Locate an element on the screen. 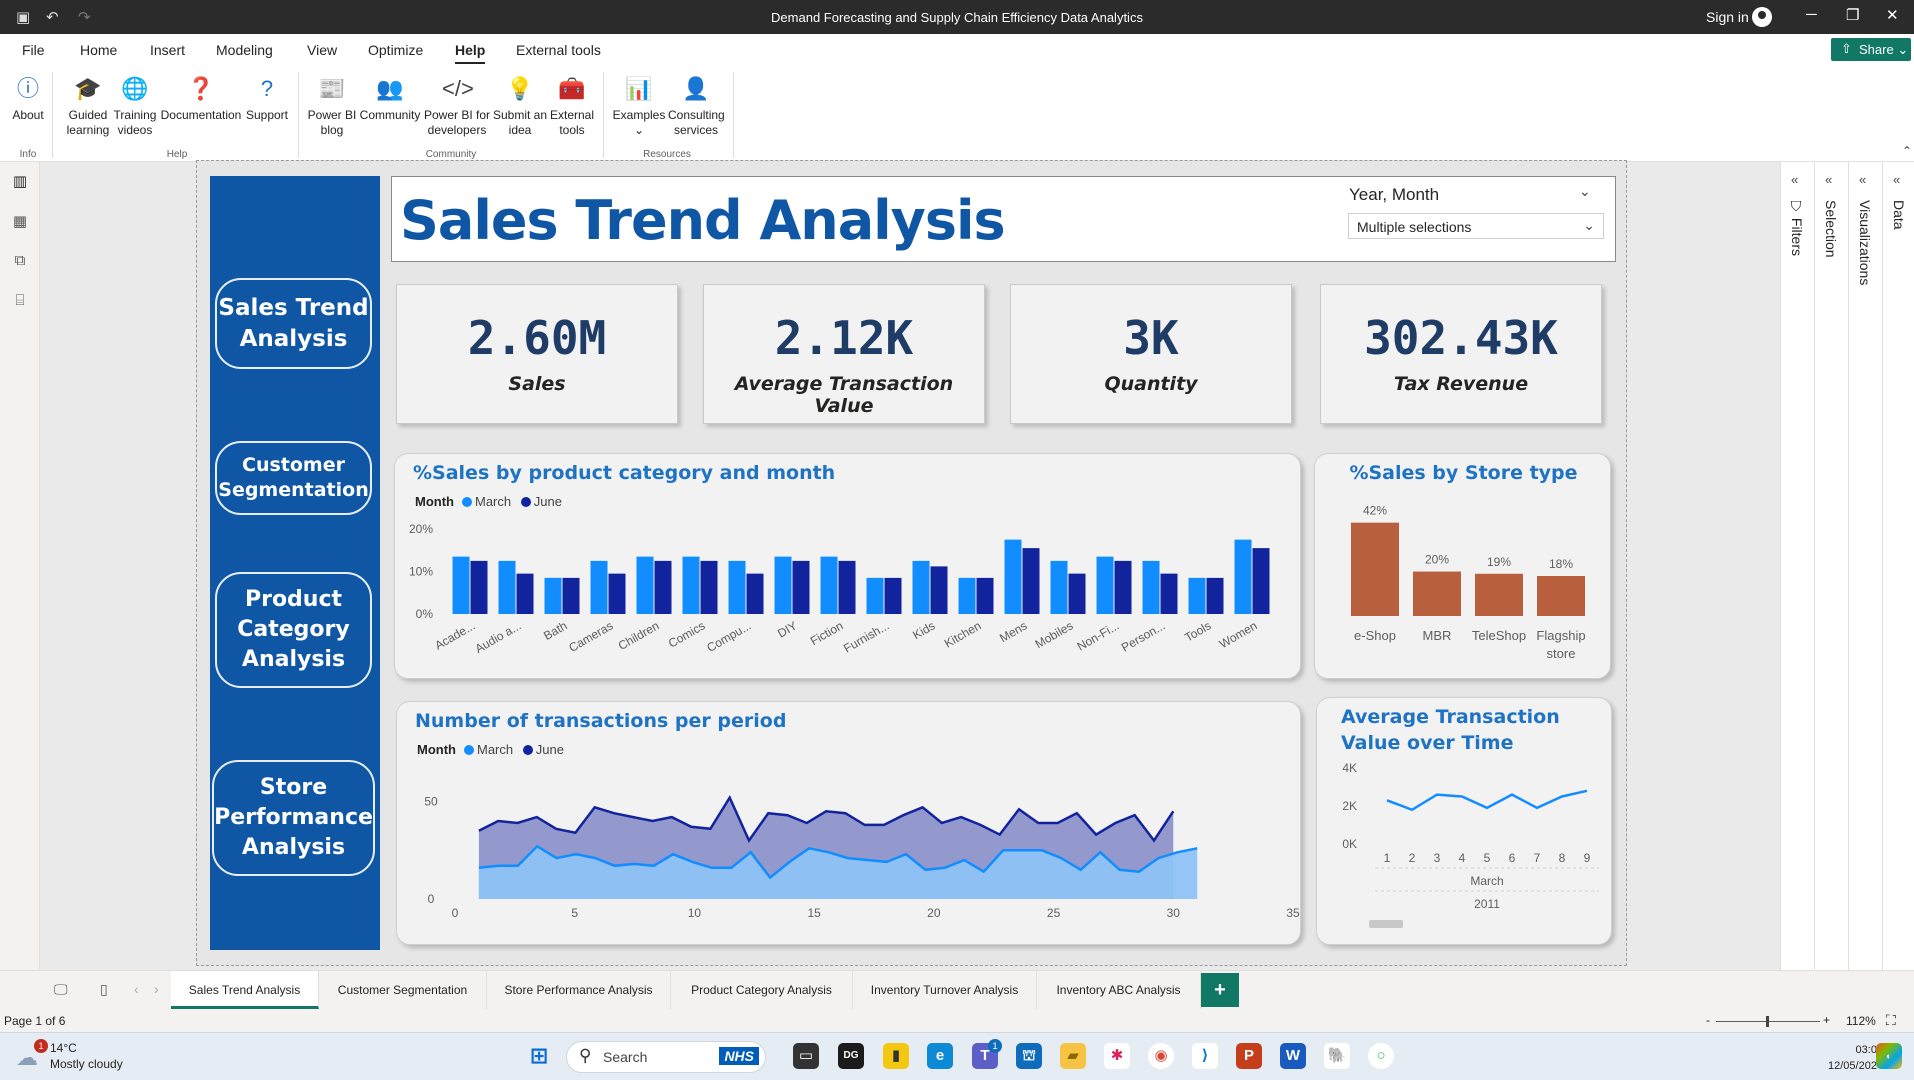 The image size is (1914, 1080). filters-pane: « ⛉ Filters is located at coordinates (1798, 566).